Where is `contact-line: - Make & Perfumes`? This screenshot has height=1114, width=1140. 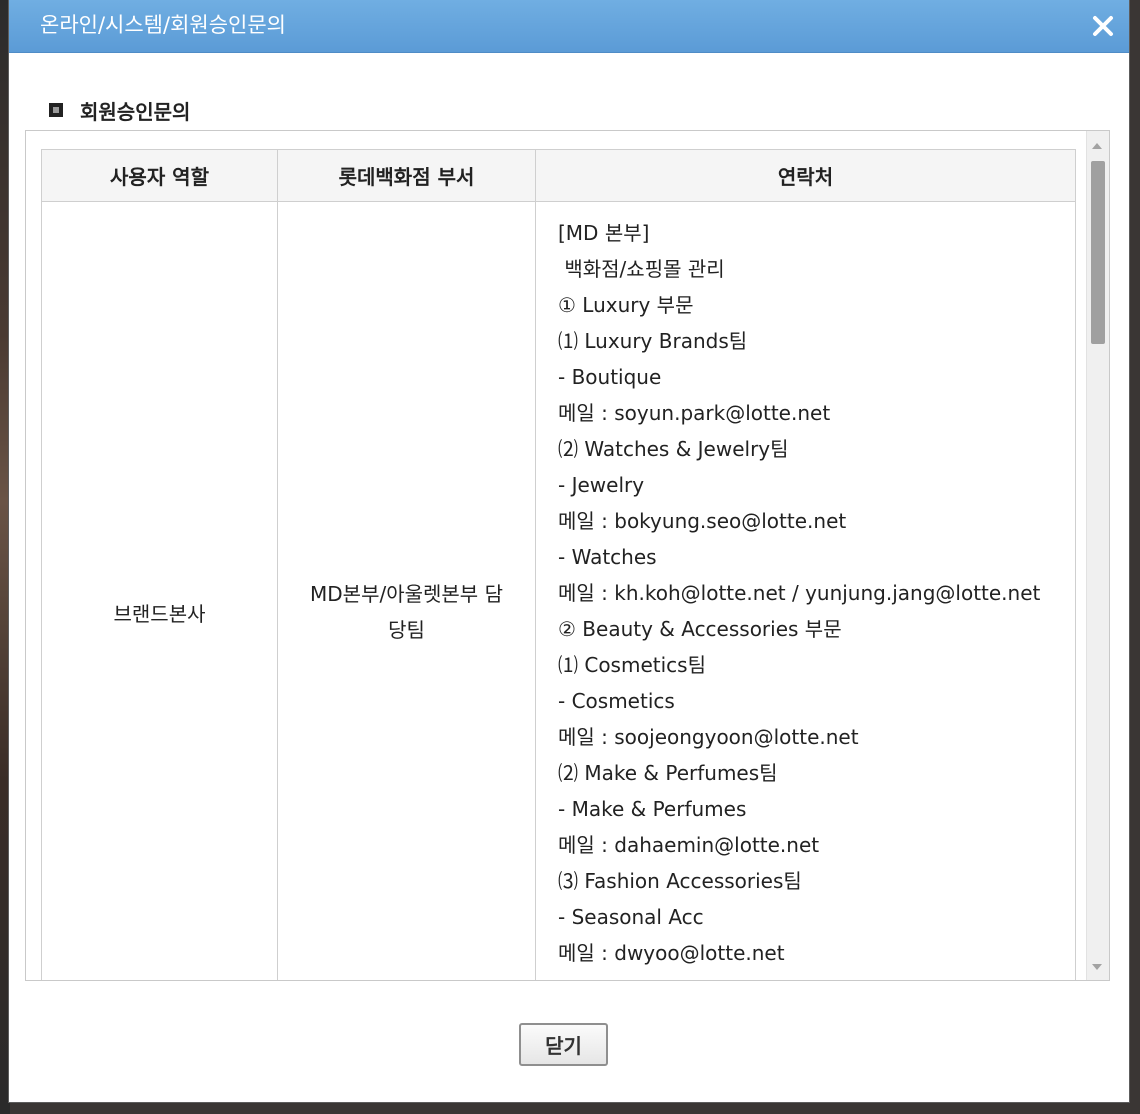 contact-line: - Make & Perfumes is located at coordinates (652, 809).